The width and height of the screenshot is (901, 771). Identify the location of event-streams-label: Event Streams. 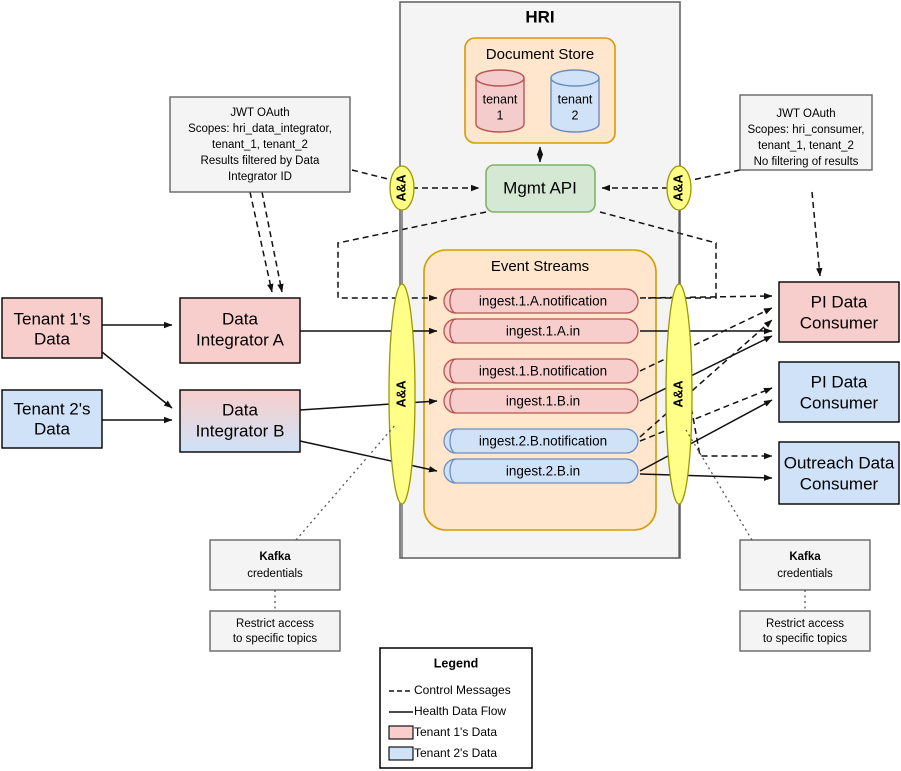
(540, 266).